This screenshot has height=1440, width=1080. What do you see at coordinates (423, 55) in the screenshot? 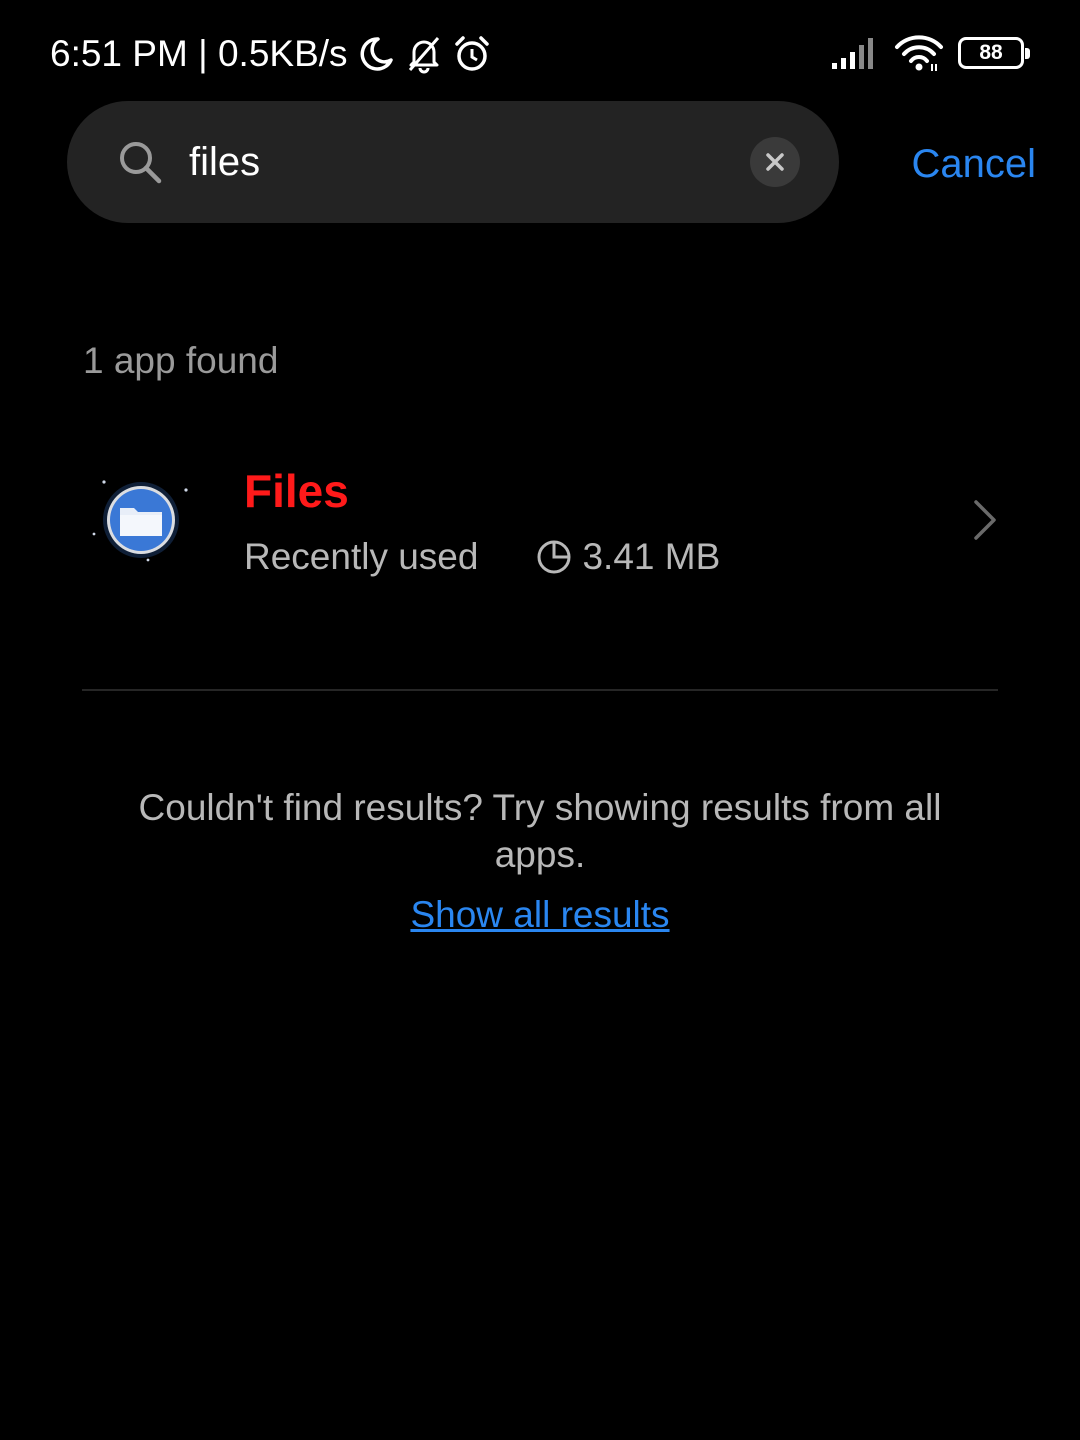
I see `bell-off-icon` at bounding box center [423, 55].